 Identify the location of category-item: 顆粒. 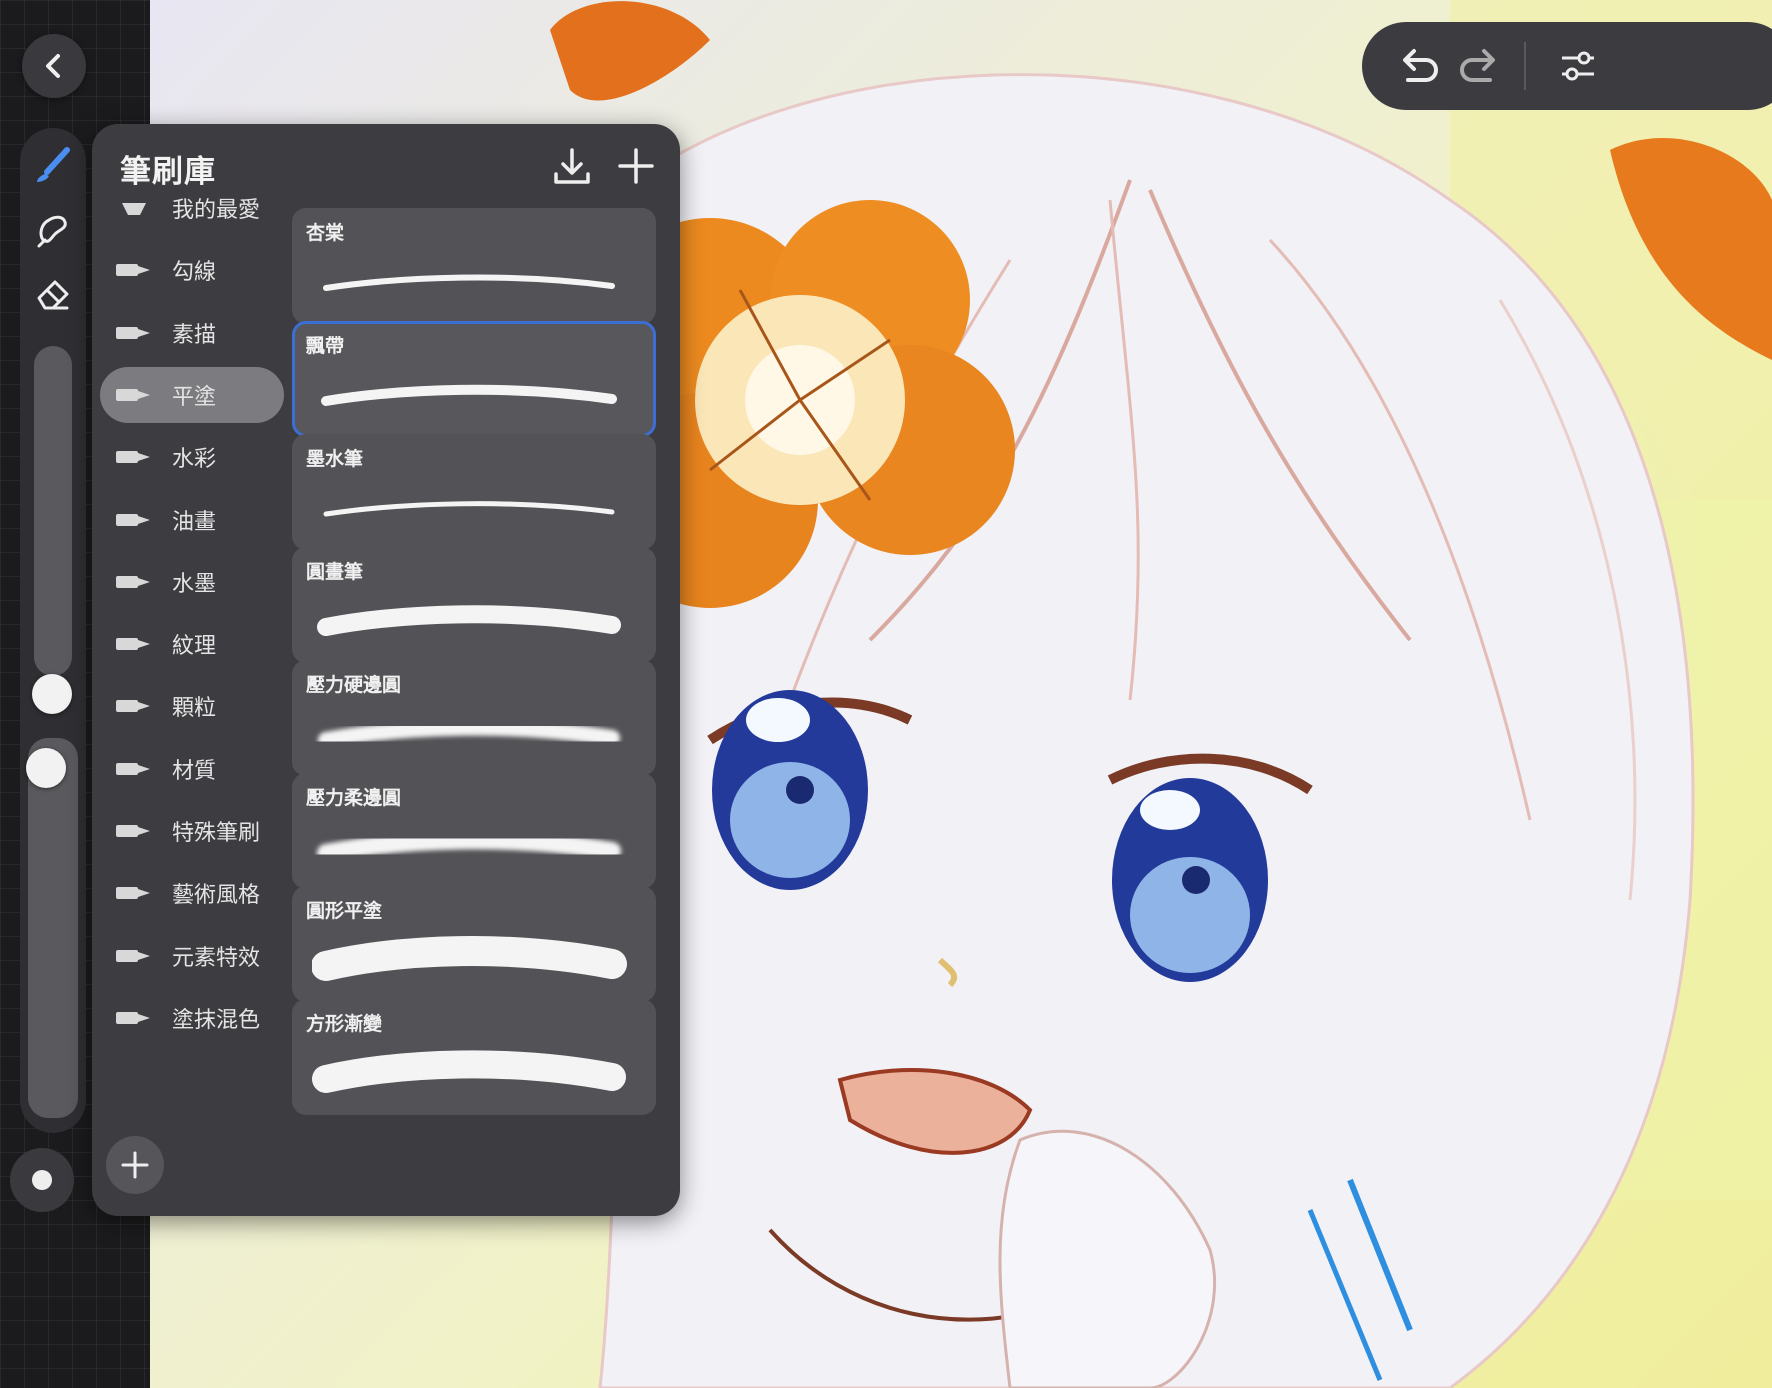
(192, 706).